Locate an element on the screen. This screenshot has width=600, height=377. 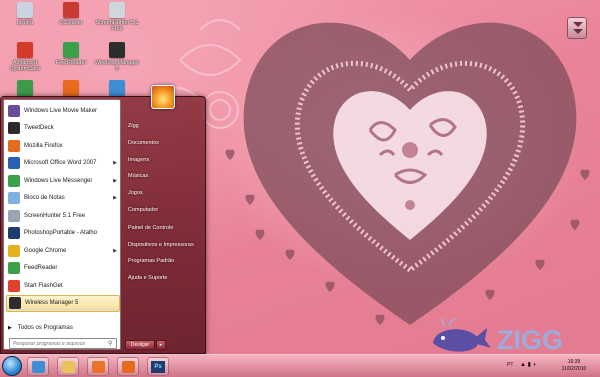
start-menu-link: Músicas is located at coordinates (138, 176).